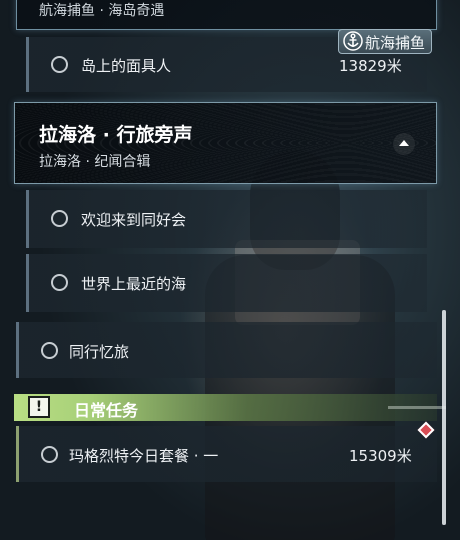 The height and width of the screenshot is (540, 460). Describe the element at coordinates (106, 410) in the screenshot. I see `daily-quests-title: 日常任务` at that location.